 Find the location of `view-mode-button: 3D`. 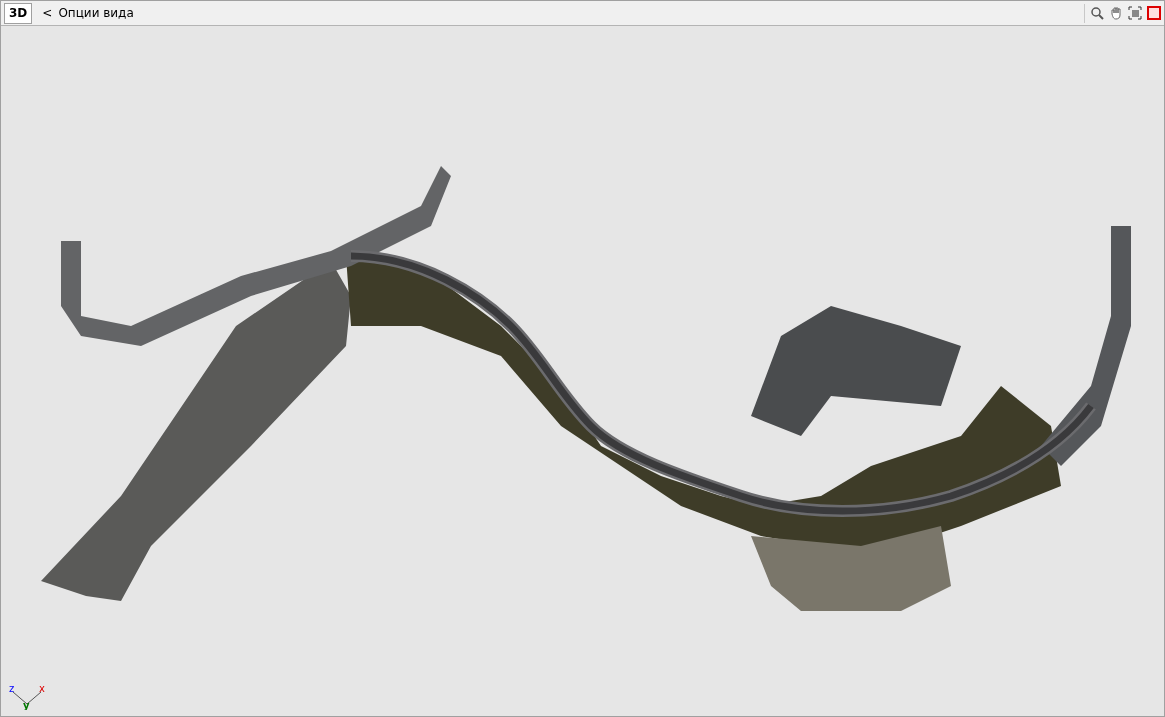

view-mode-button: 3D is located at coordinates (18, 13).